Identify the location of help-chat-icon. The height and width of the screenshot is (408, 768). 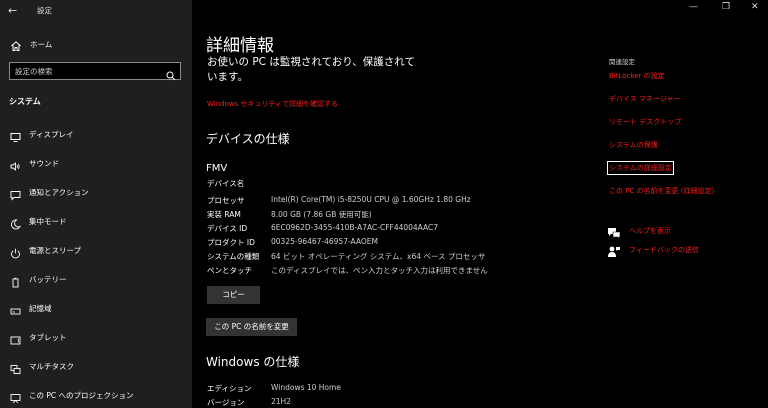
(614, 233).